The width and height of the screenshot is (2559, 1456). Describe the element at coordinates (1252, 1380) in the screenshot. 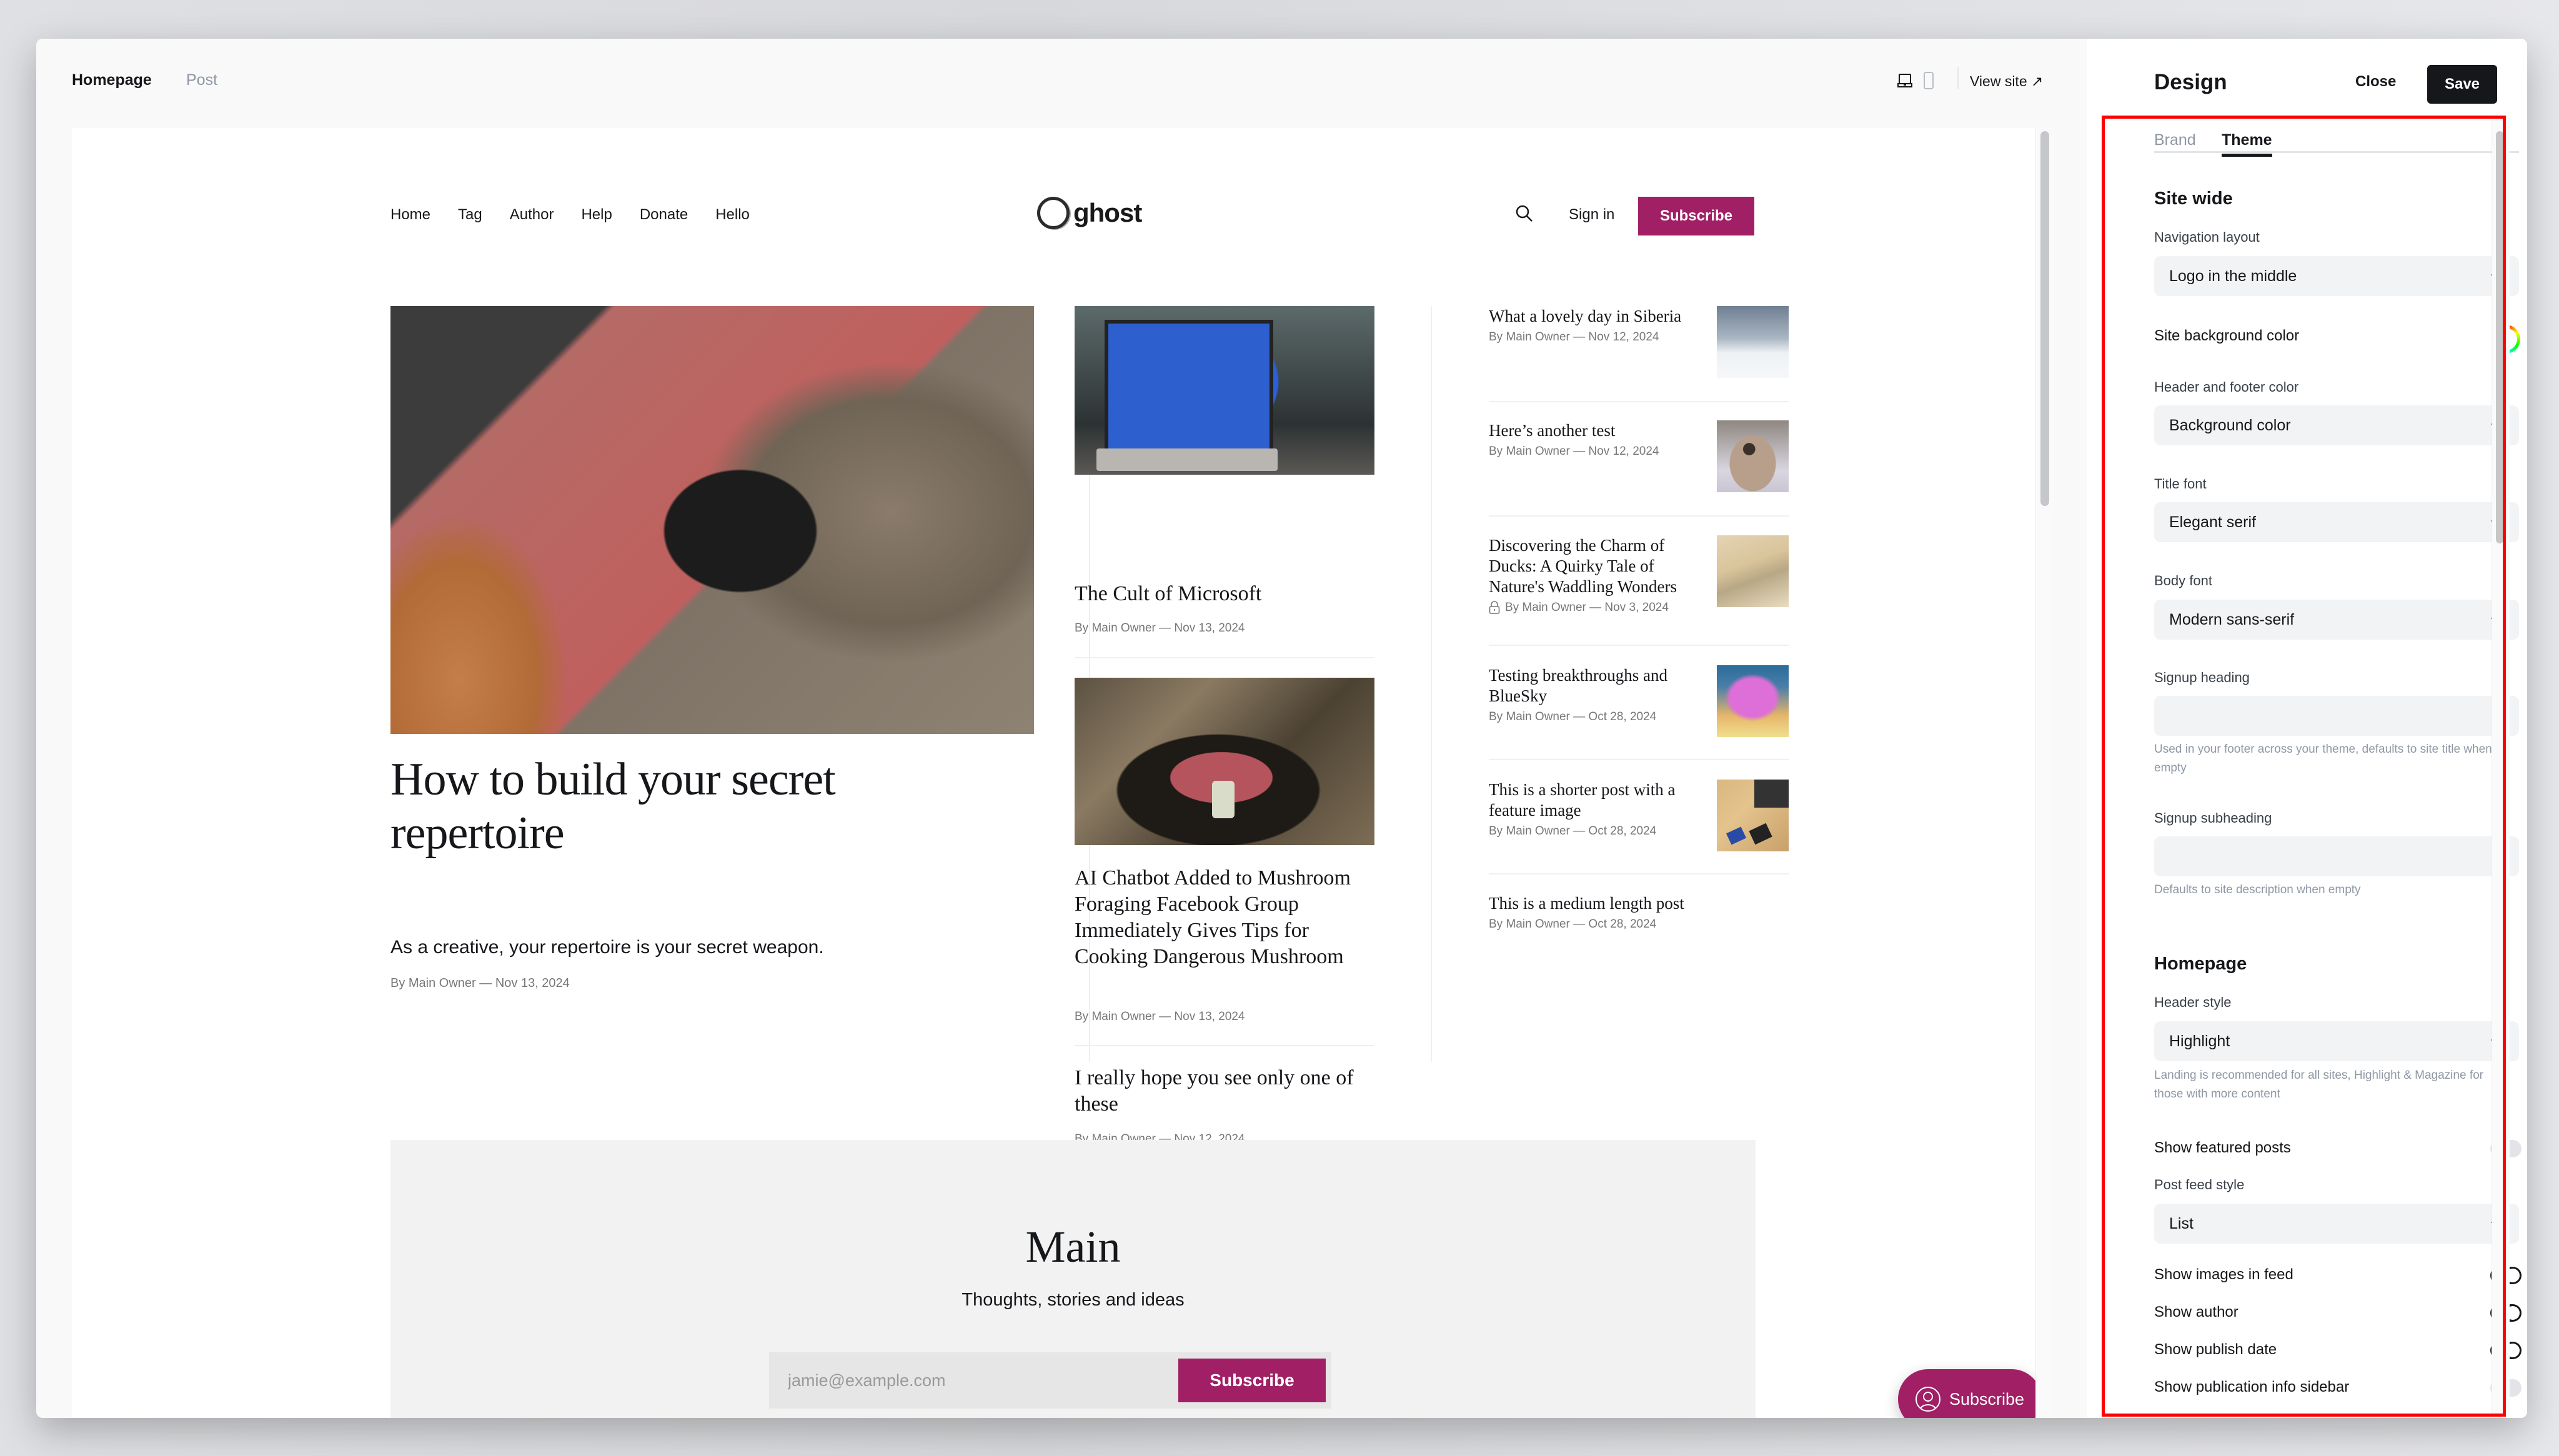

I see `signup-subscribe-button: Subscribe` at that location.